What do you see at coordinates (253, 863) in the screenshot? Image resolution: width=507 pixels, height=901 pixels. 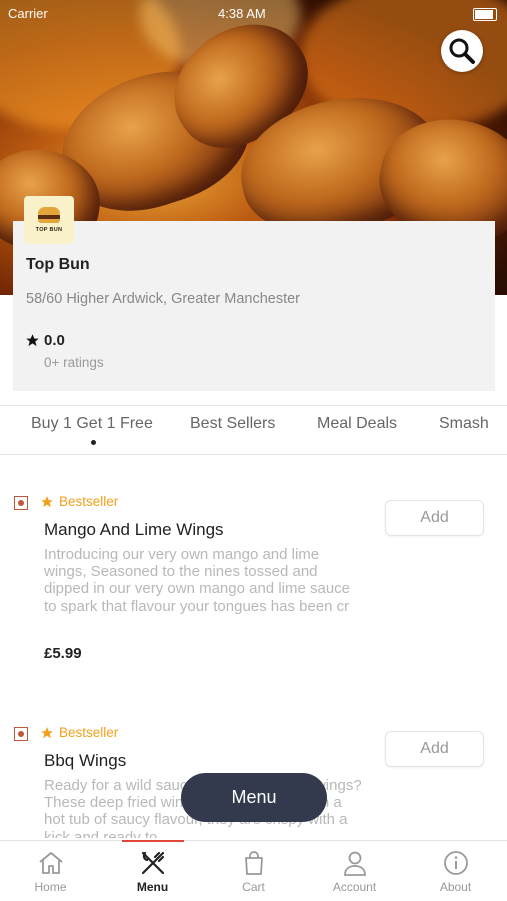 I see `shopping-bag-icon` at bounding box center [253, 863].